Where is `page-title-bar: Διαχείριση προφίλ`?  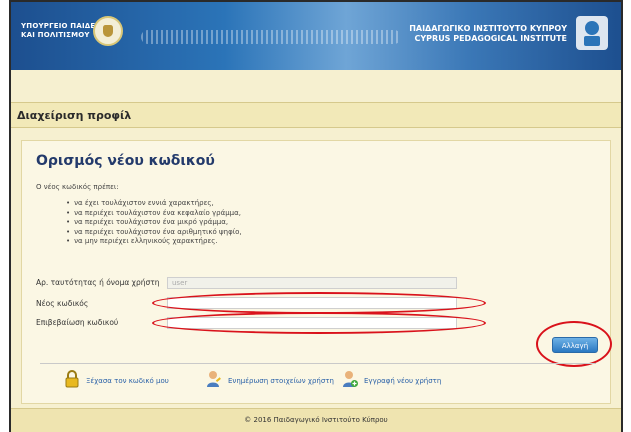
page-title-bar: Διαχείριση προφίλ is located at coordinates (316, 115).